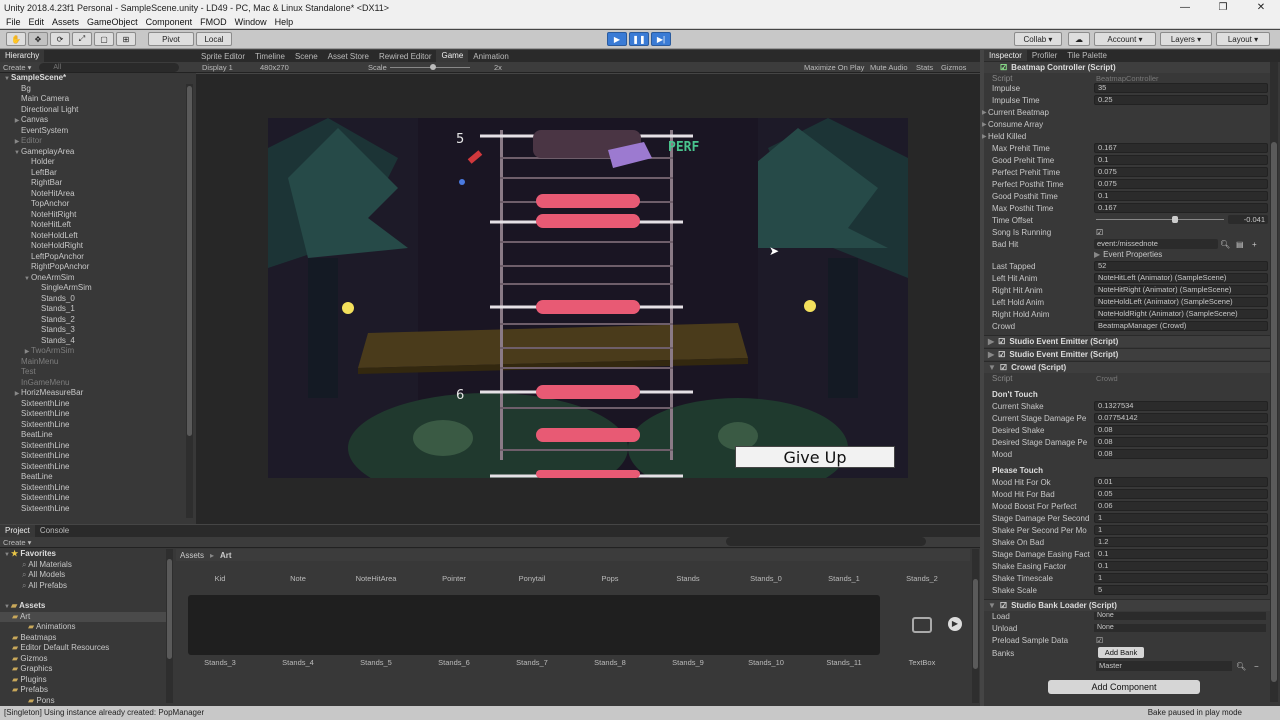  I want to click on menu-assets: Assets, so click(65, 22).